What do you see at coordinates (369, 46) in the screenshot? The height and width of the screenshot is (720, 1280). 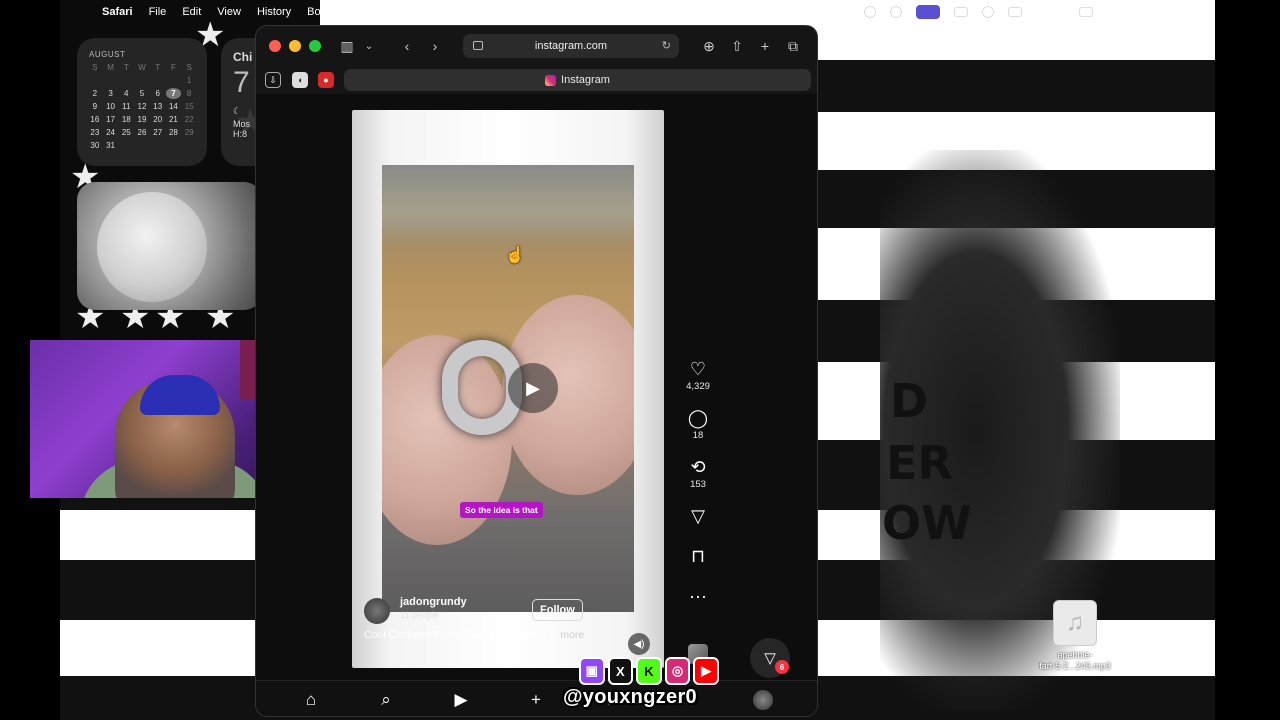 I see `sidebar-chevron-icon: ⌄` at bounding box center [369, 46].